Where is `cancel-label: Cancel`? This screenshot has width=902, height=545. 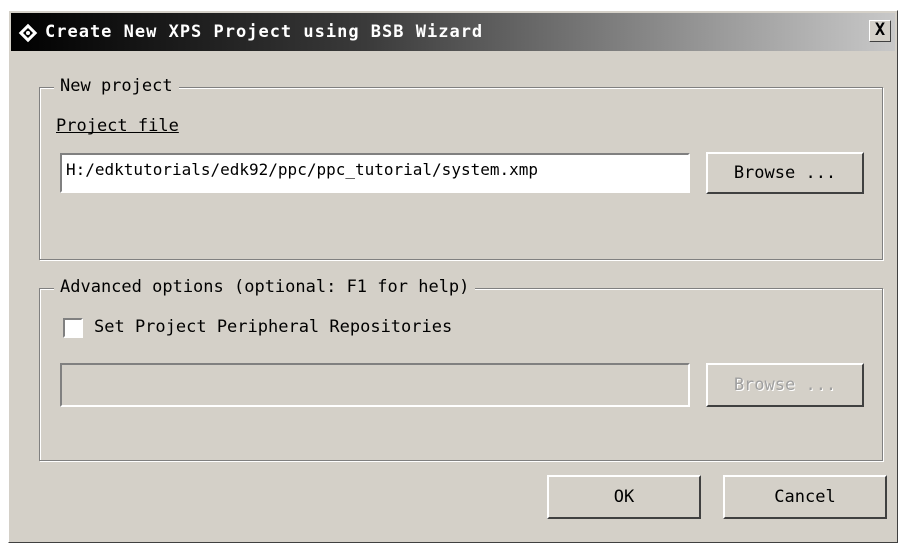
cancel-label: Cancel is located at coordinates (805, 497).